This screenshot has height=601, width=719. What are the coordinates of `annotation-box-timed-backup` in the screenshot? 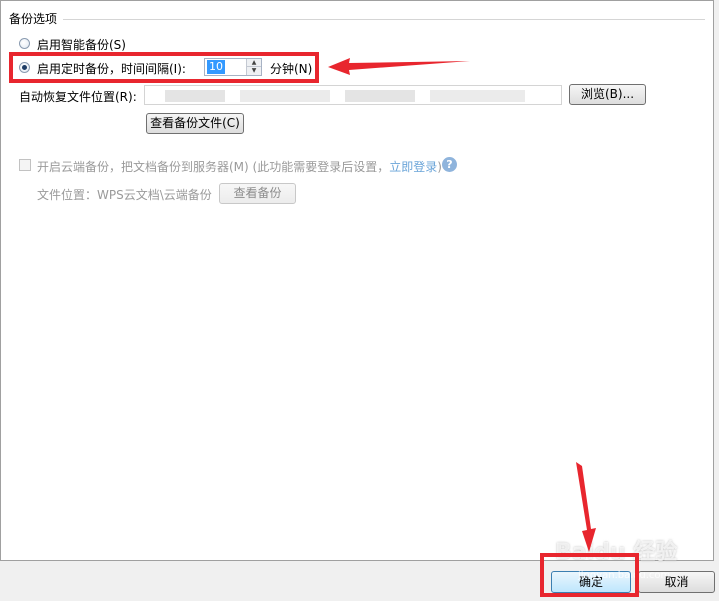 It's located at (164, 67).